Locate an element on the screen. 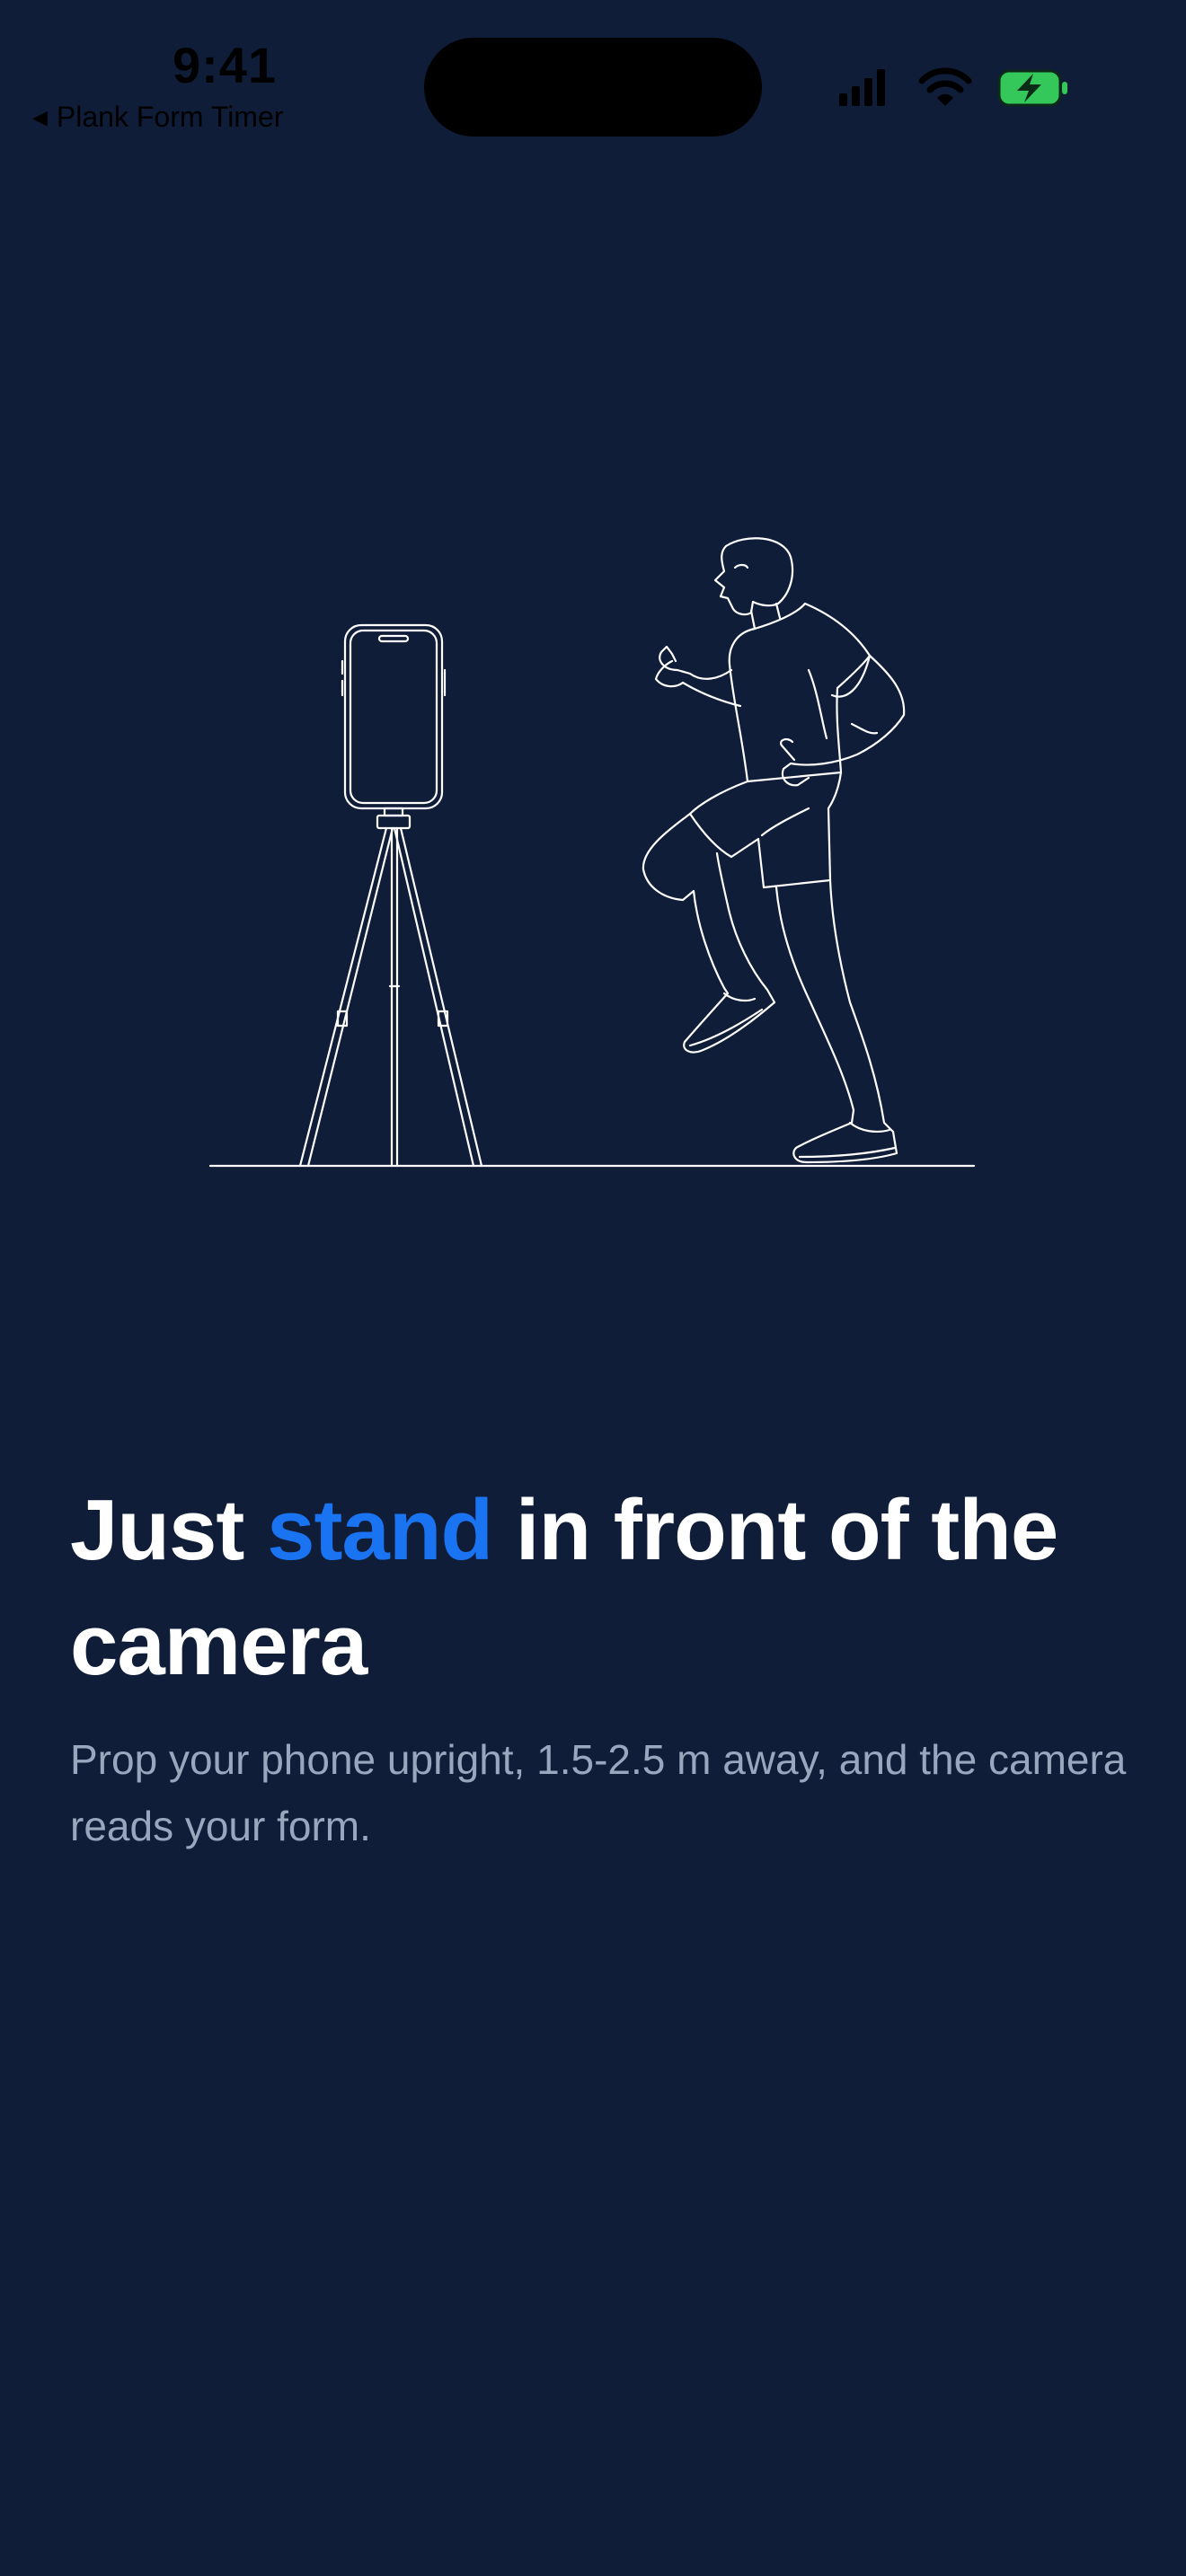 The height and width of the screenshot is (2576, 1186). status-bar: 9:41 ◀ Plank Form Timer is located at coordinates (593, 76).